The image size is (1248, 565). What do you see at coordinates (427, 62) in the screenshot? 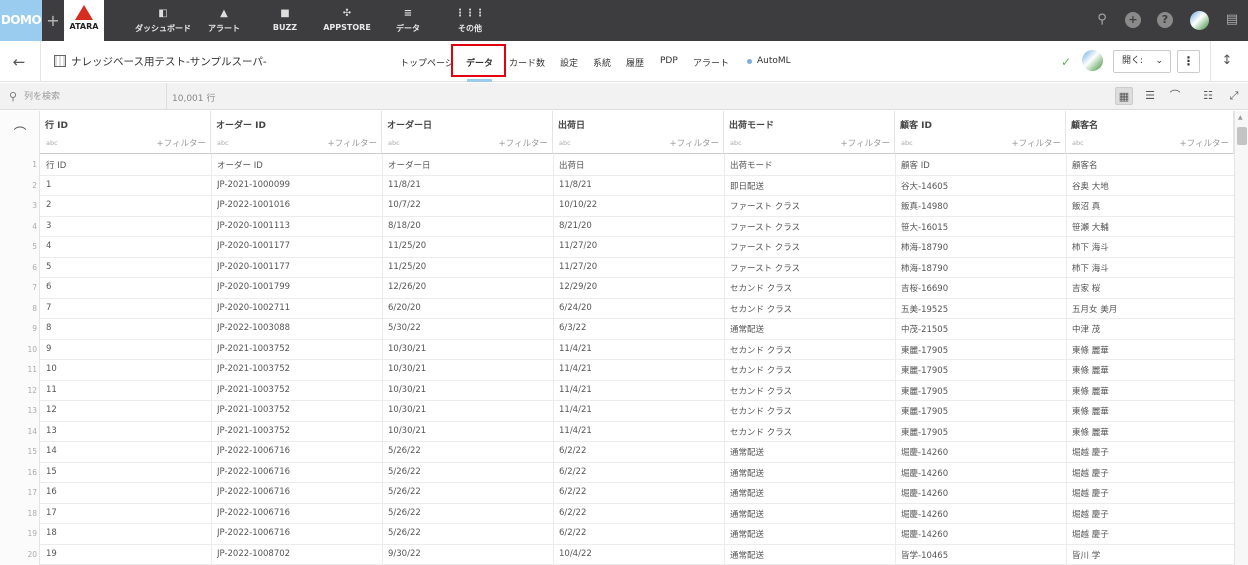
I see `tab-overview: トップページ` at bounding box center [427, 62].